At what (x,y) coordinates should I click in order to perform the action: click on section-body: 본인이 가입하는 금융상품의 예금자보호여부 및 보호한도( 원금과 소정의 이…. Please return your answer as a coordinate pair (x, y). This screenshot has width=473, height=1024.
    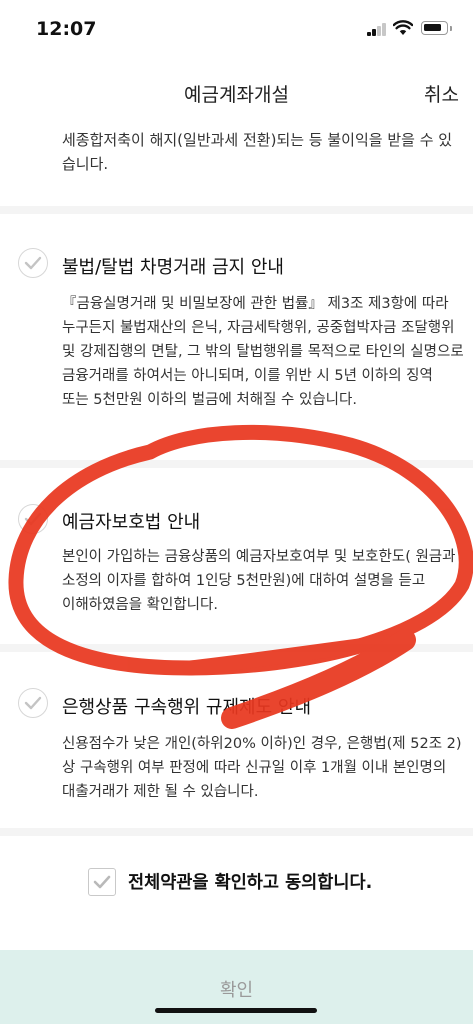
    Looking at the image, I should click on (259, 581).